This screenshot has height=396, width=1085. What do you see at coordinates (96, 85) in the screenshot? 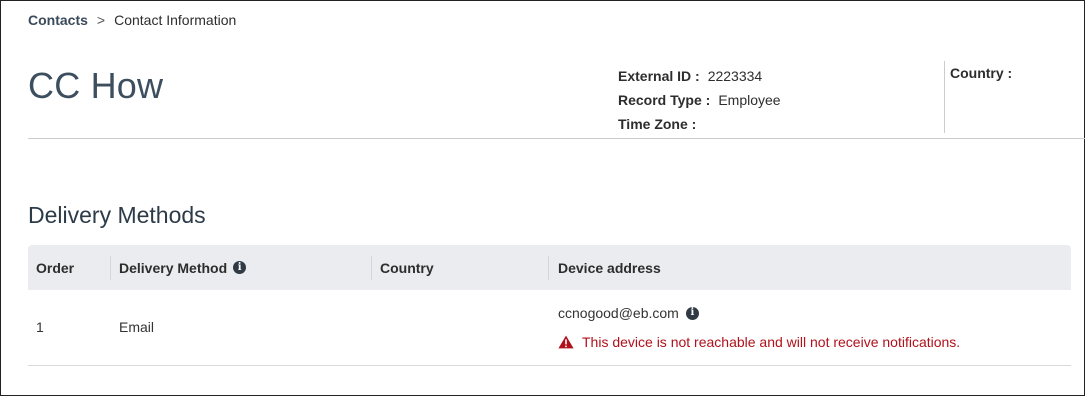
I see `page-title: CC How` at bounding box center [96, 85].